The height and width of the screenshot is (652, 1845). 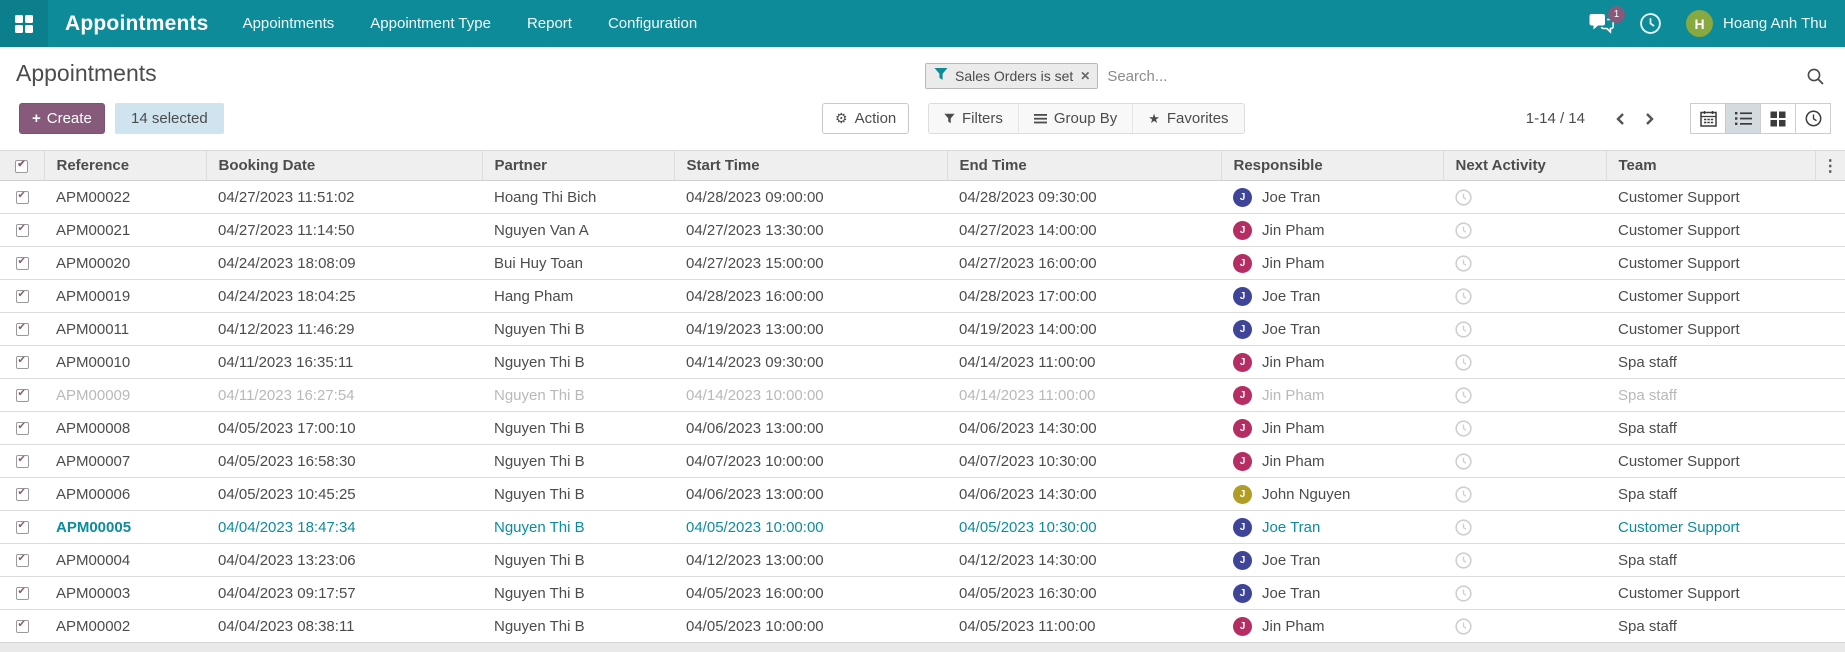 I want to click on responsible-avatar: J, so click(x=1242, y=263).